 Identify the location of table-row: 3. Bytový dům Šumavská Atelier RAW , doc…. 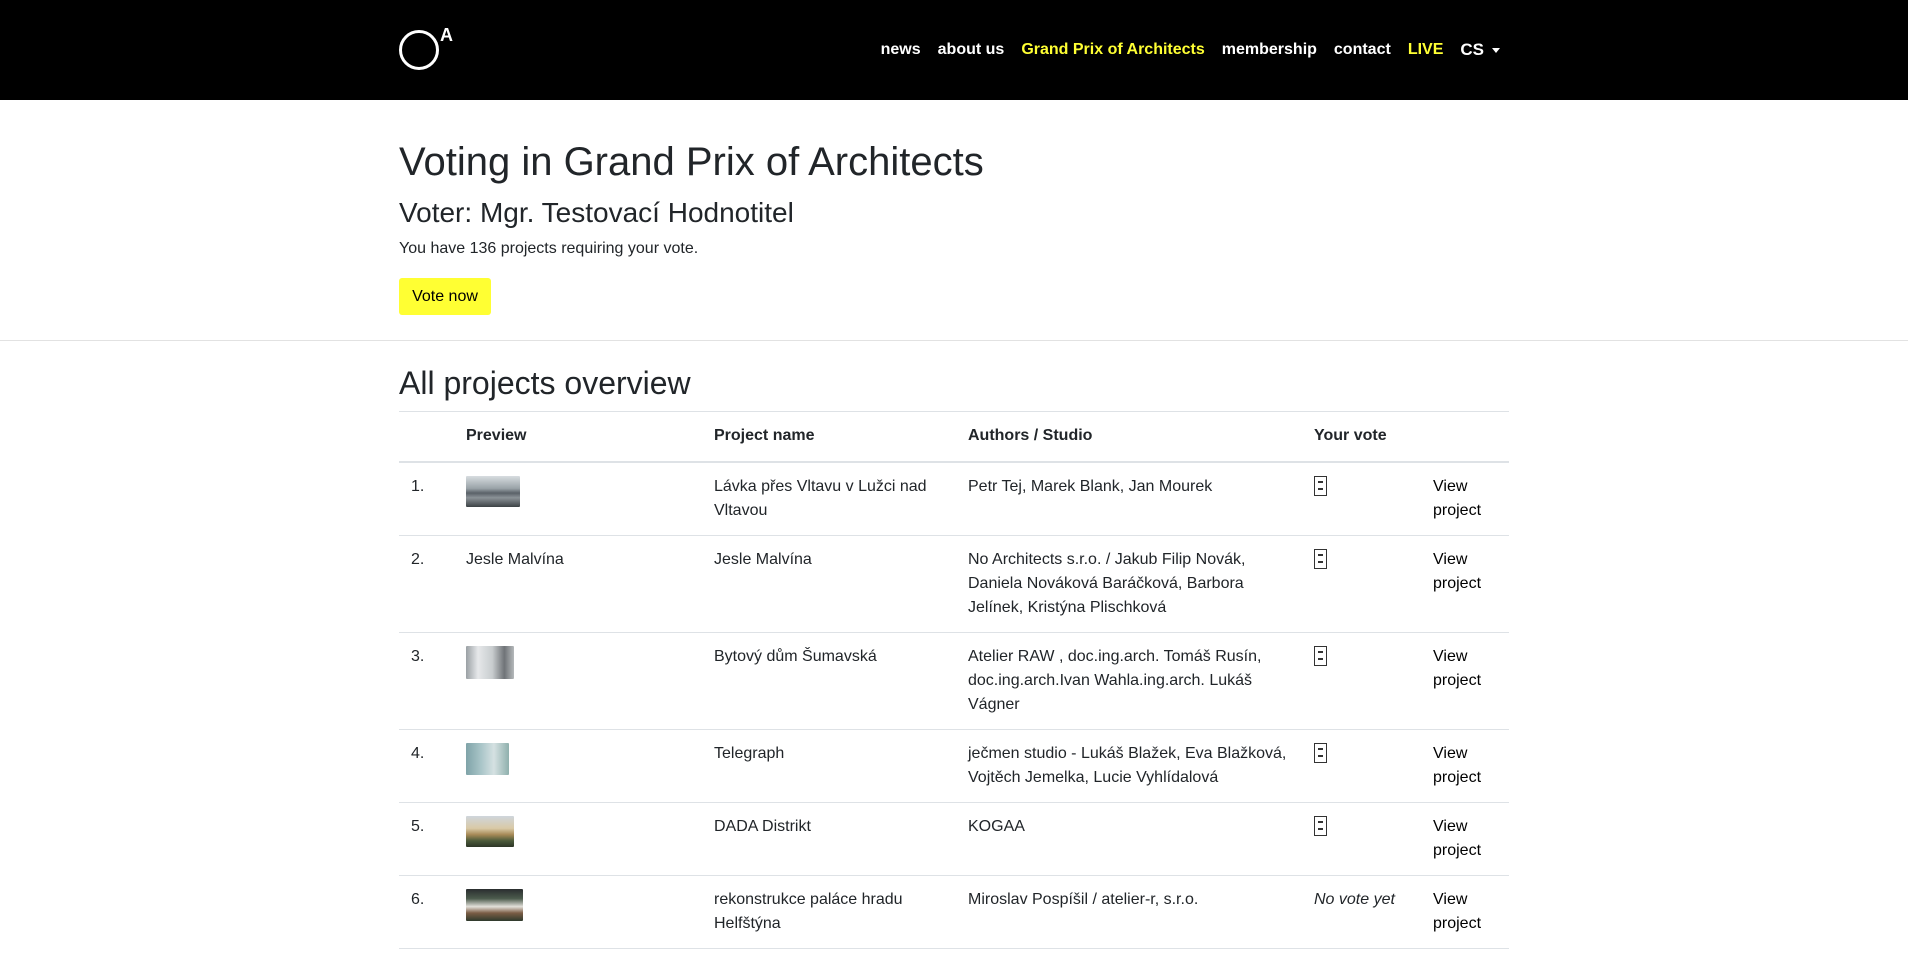
(954, 681).